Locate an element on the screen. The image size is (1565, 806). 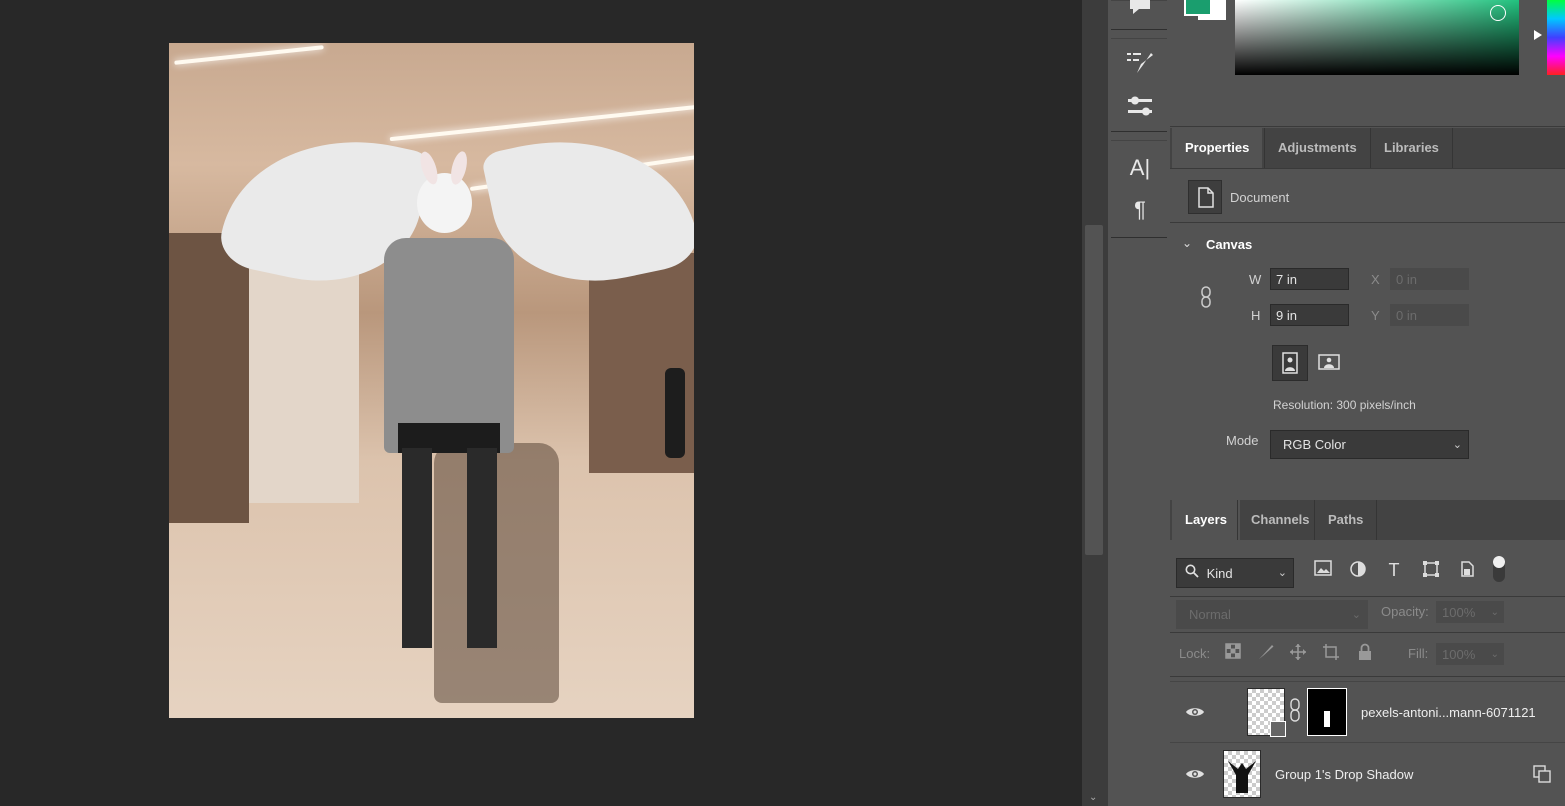
lock-all-icon is located at coordinates (1365, 653).